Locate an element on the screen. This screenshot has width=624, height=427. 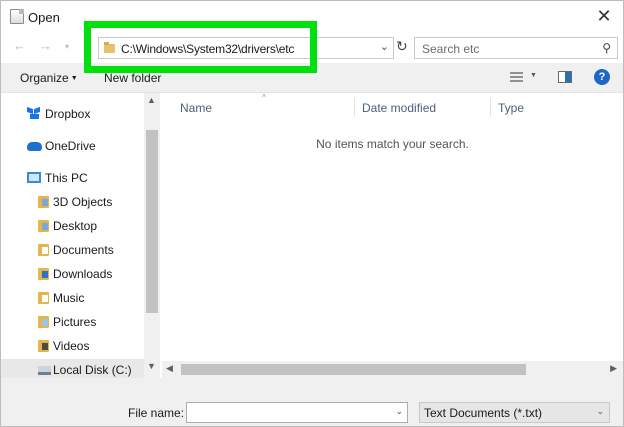
navigation-pane-scrollbar: ▲ ▼ is located at coordinates (152, 235).